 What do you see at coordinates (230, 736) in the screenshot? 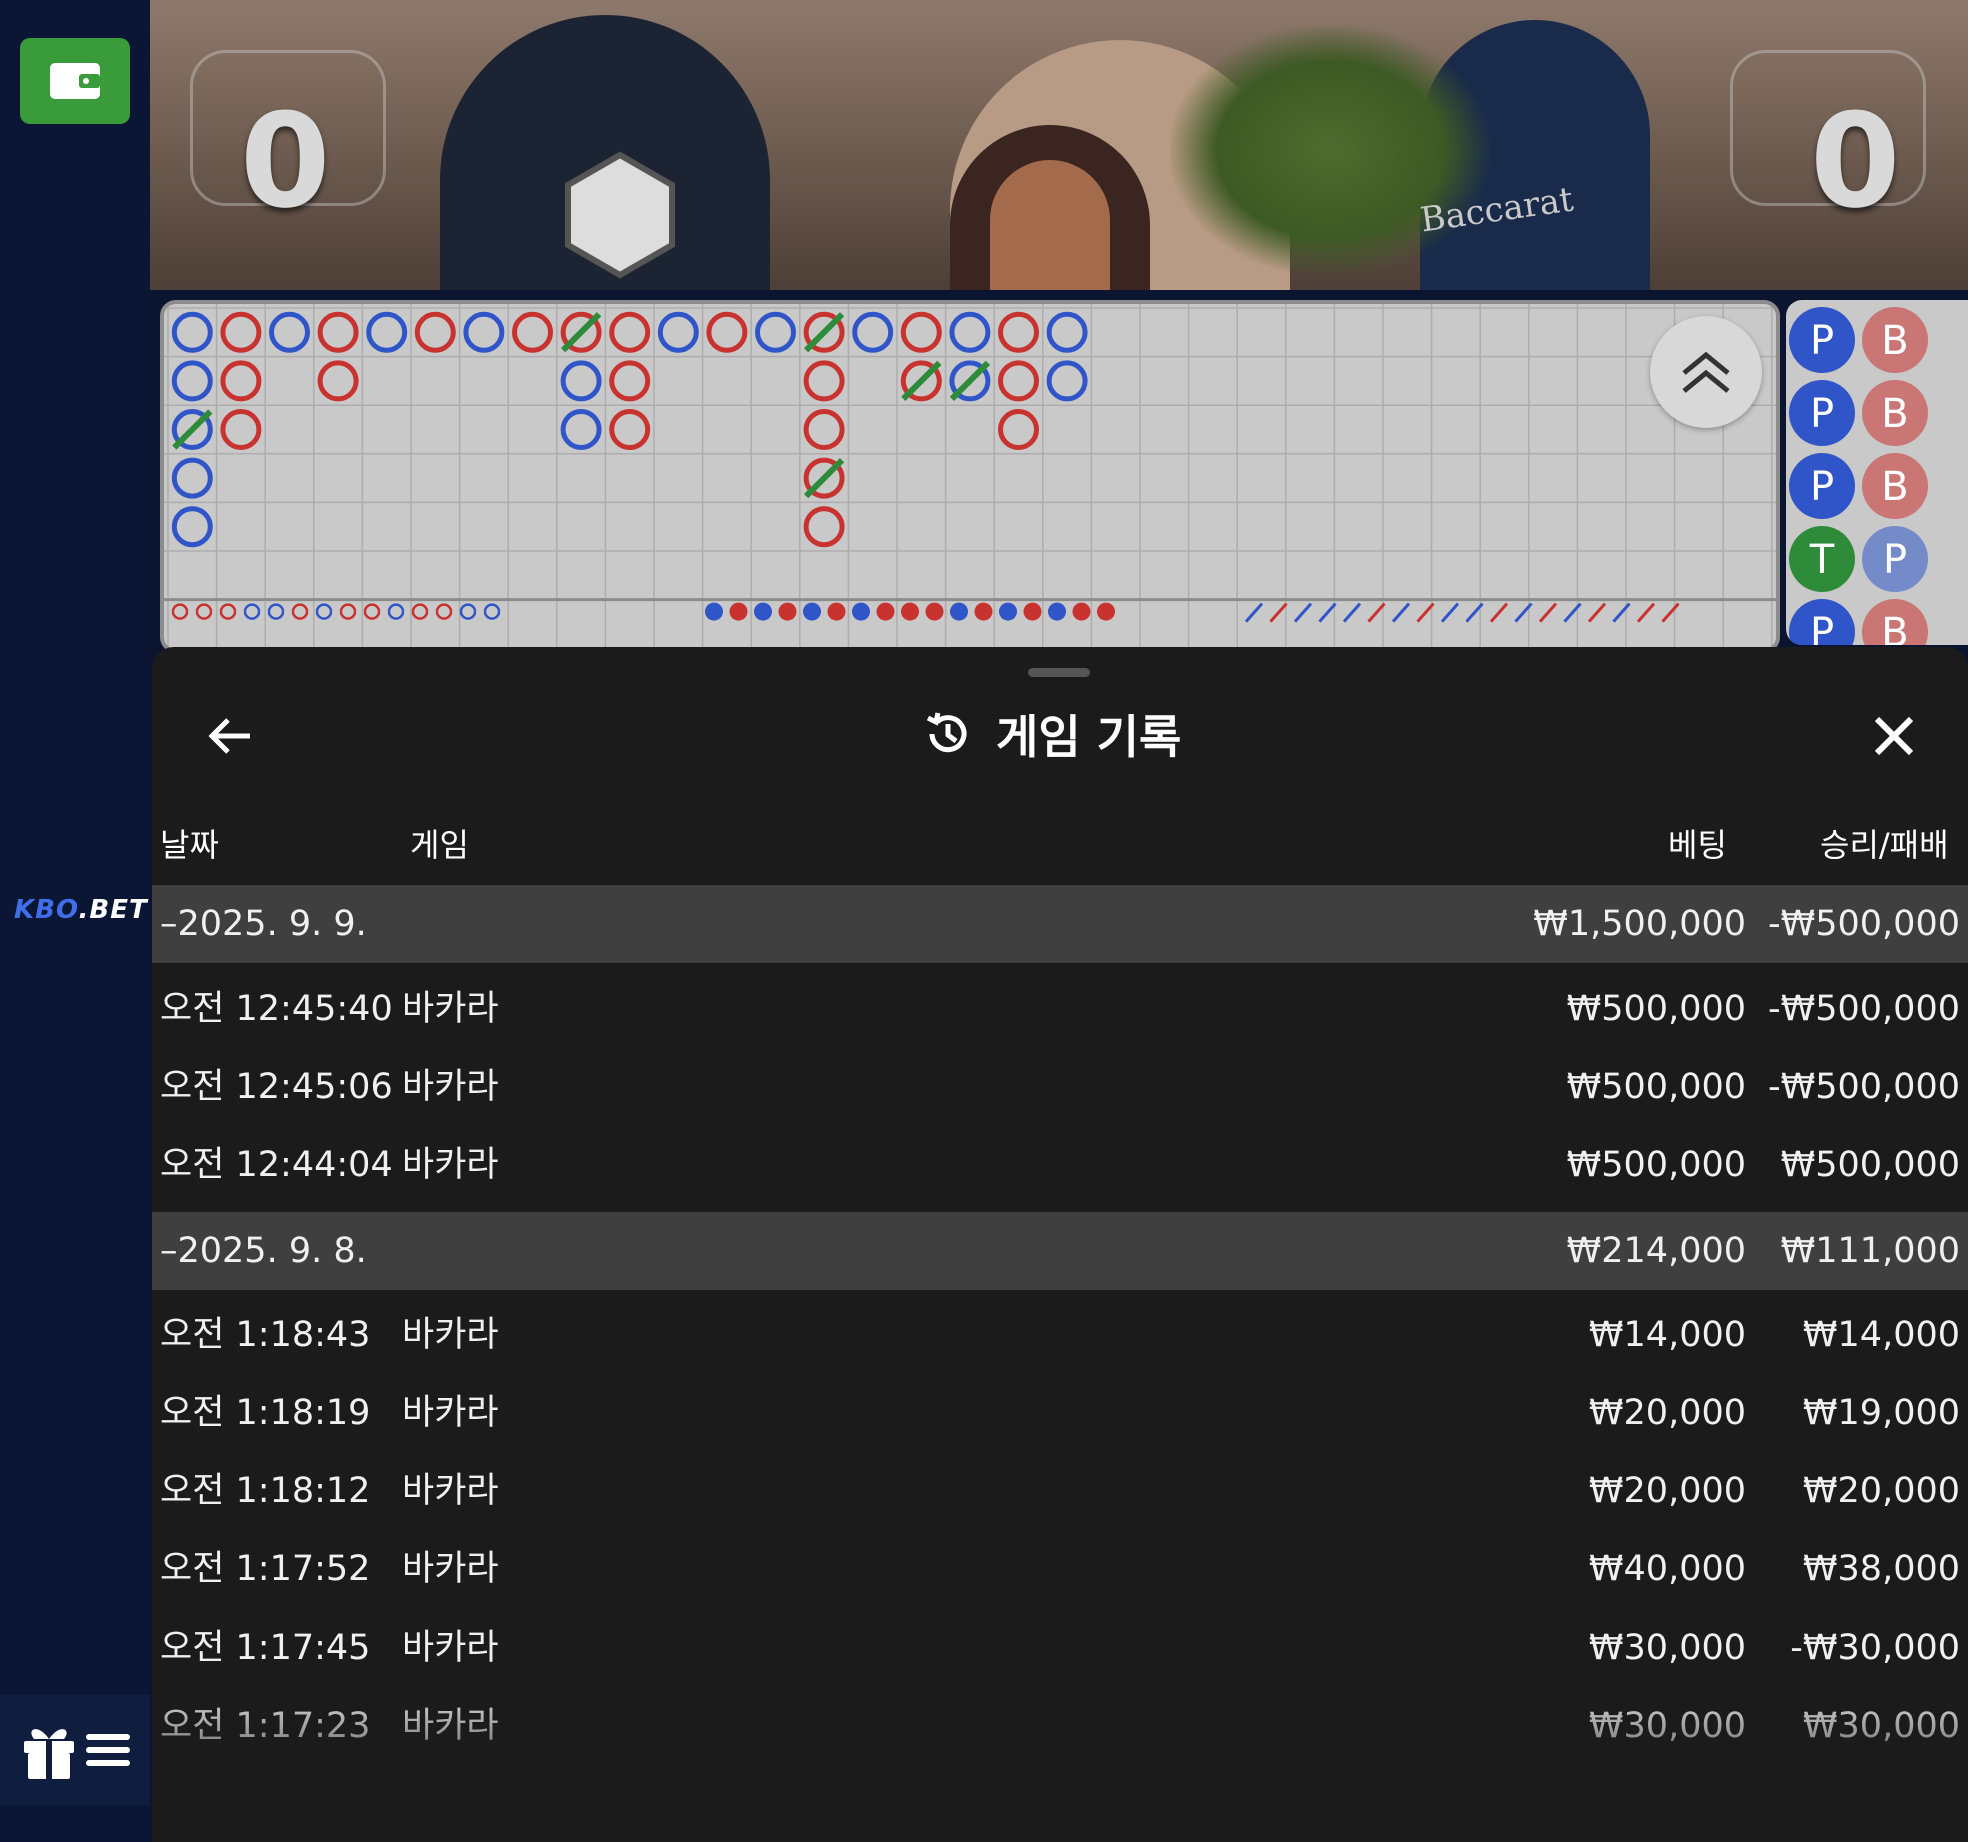
I see `back-button` at bounding box center [230, 736].